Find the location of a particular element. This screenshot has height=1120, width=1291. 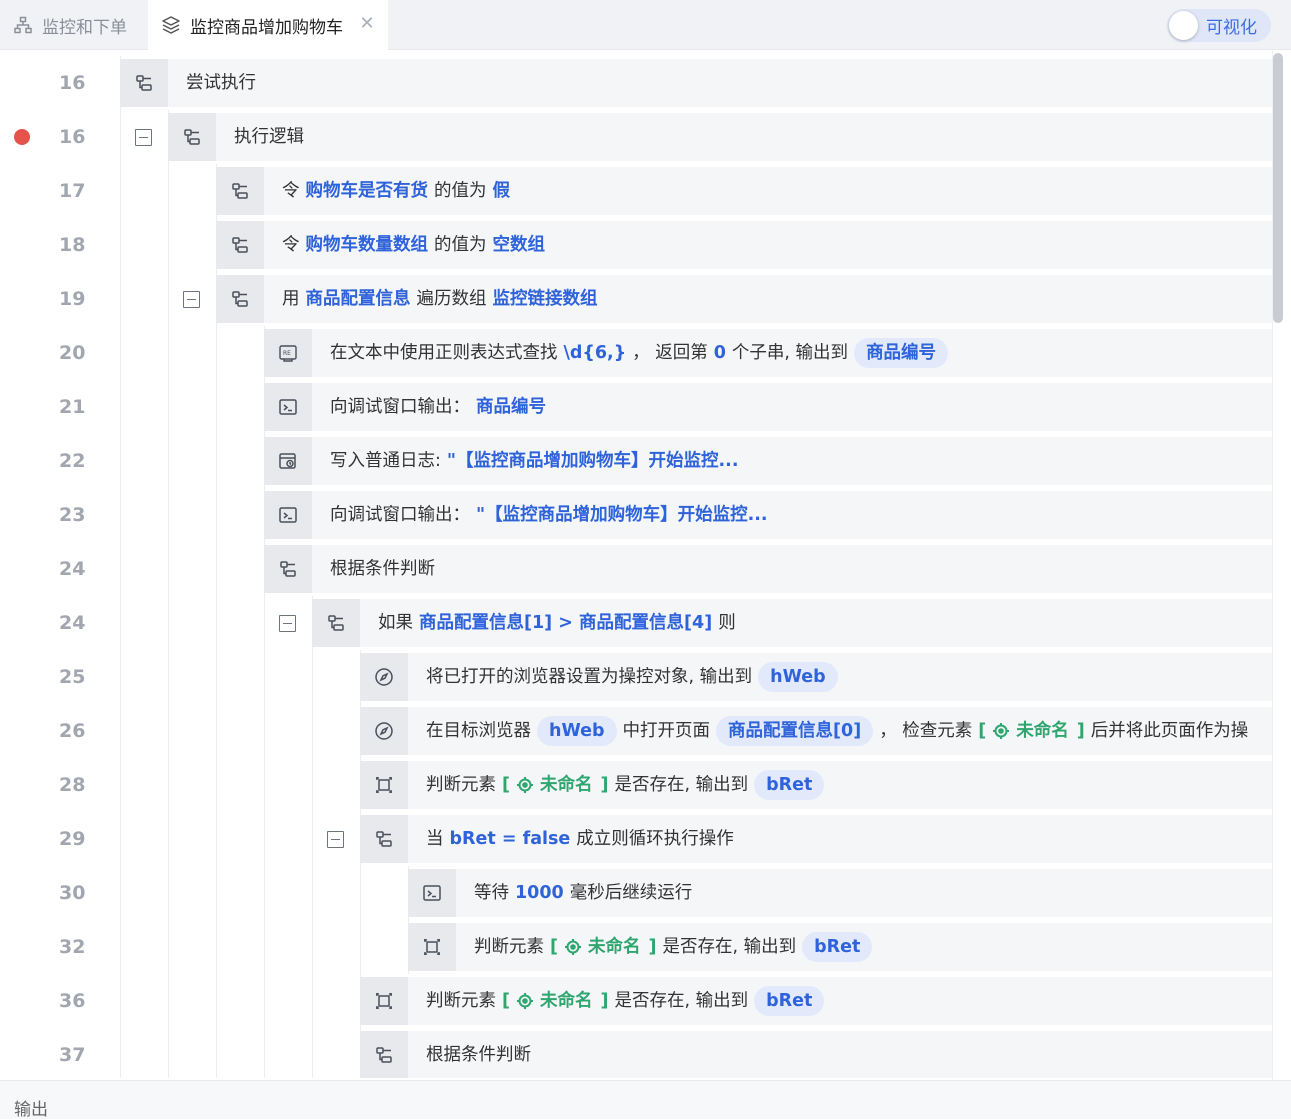

breakpoint-dot is located at coordinates (22, 137).